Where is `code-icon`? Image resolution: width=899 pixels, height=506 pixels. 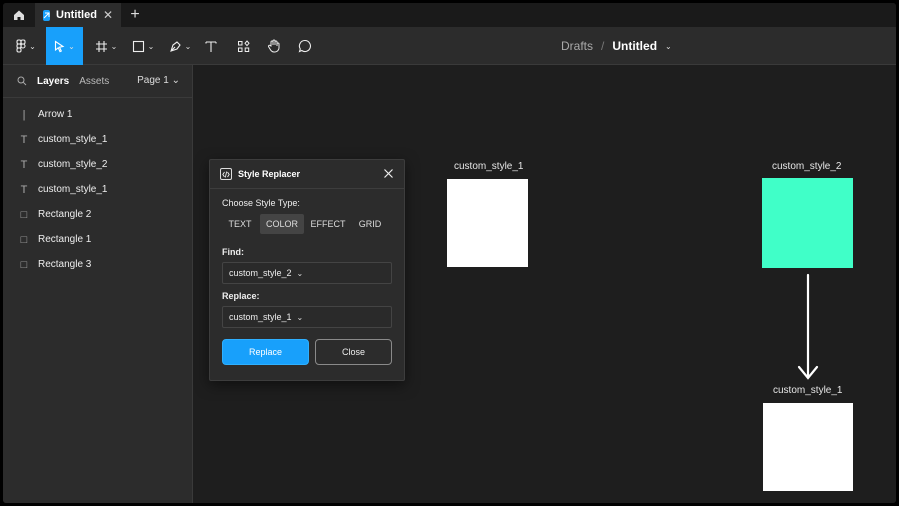 code-icon is located at coordinates (226, 174).